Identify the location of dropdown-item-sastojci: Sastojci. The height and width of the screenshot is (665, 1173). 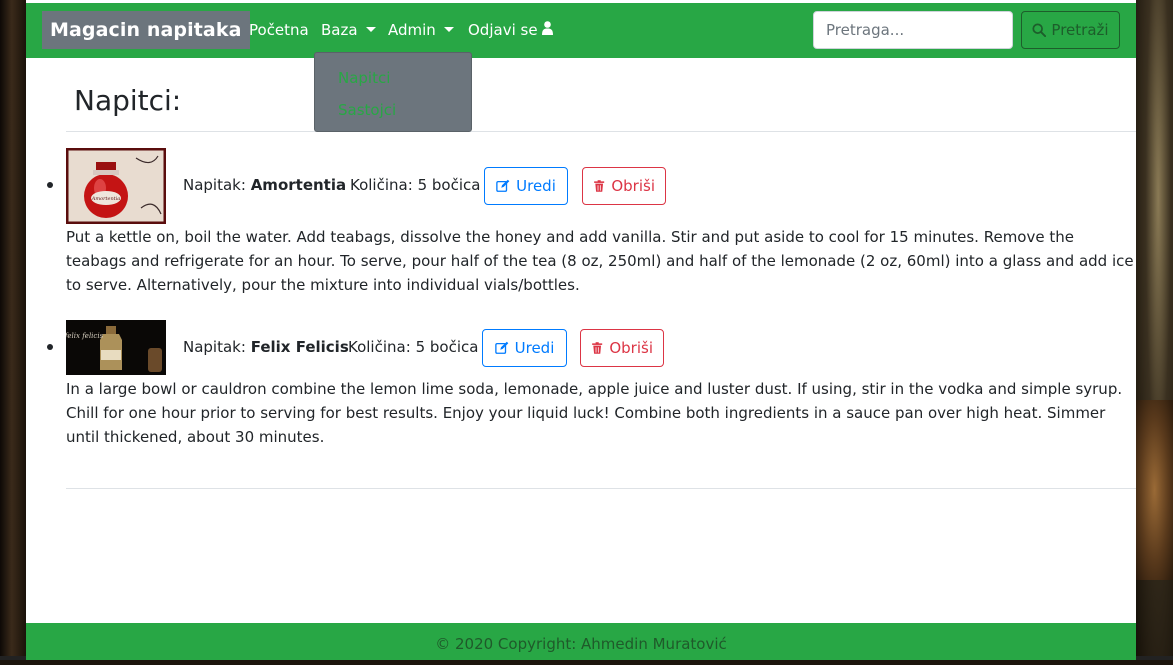
(367, 110).